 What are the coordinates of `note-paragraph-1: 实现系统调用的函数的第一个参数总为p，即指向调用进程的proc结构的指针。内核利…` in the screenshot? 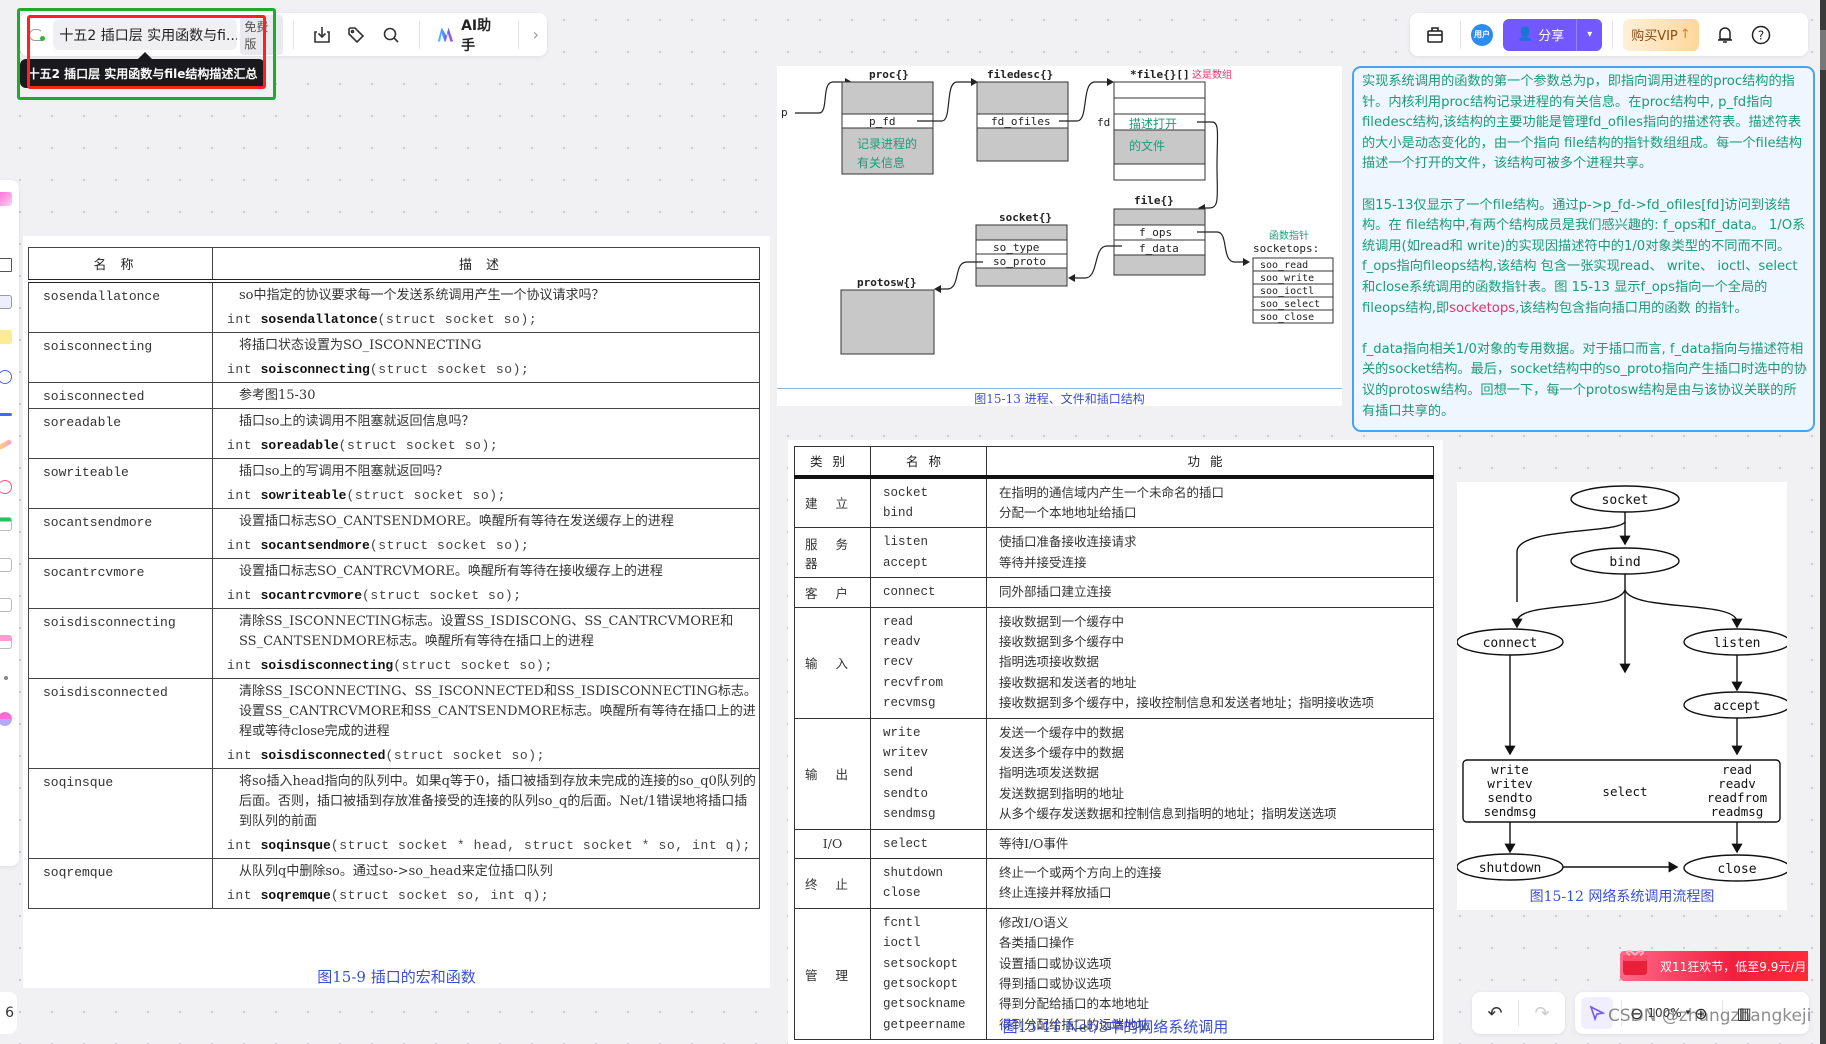 It's located at (1582, 123).